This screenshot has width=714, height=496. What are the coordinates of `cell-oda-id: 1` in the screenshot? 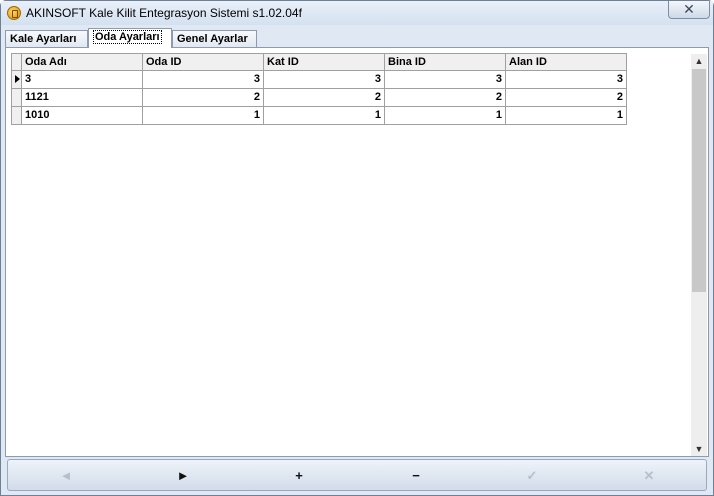 It's located at (203, 116).